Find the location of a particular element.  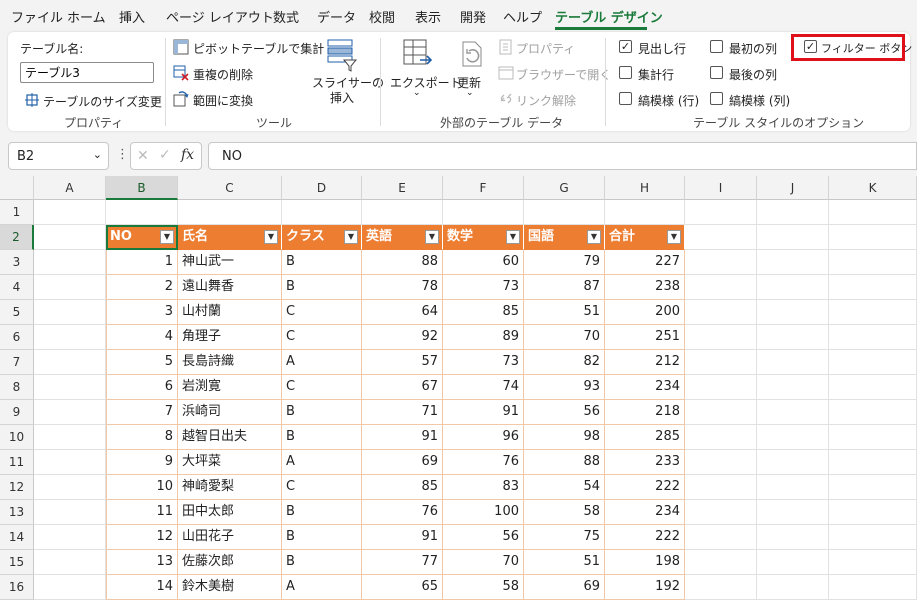

menu-home: ホーム is located at coordinates (86, 16).